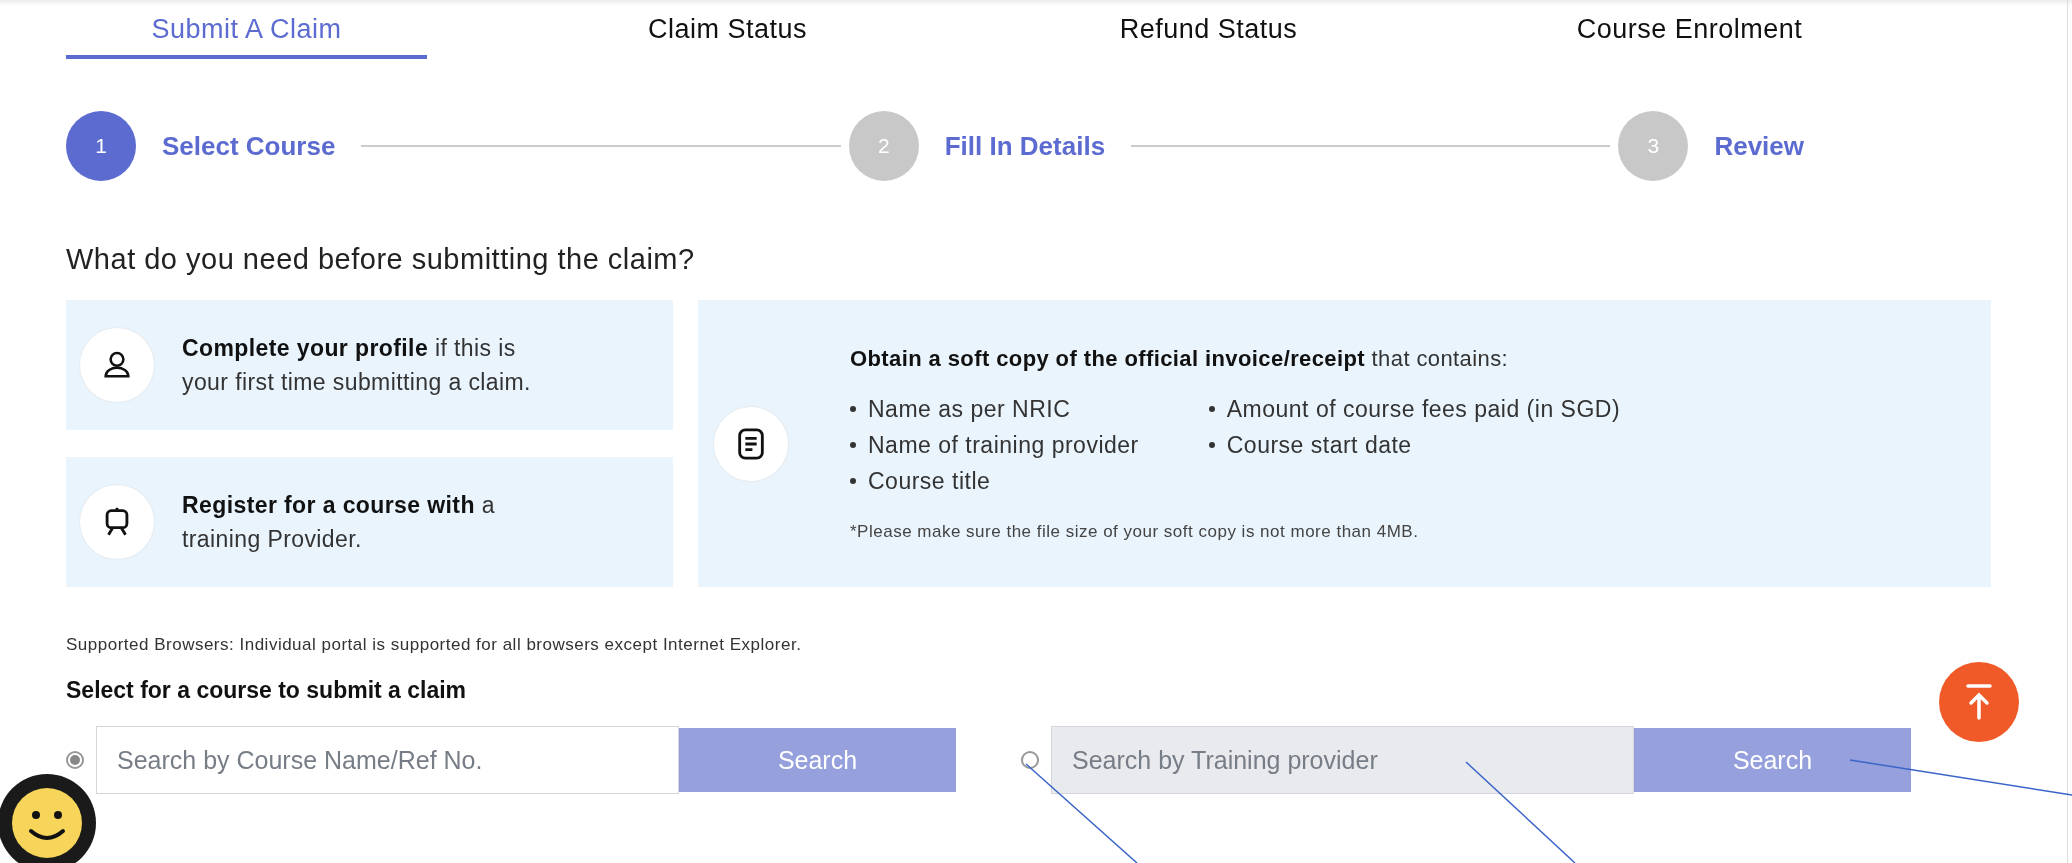 Image resolution: width=2072 pixels, height=863 pixels. Describe the element at coordinates (381, 259) in the screenshot. I see `section-heading: What do you need before submitting the claim?` at that location.